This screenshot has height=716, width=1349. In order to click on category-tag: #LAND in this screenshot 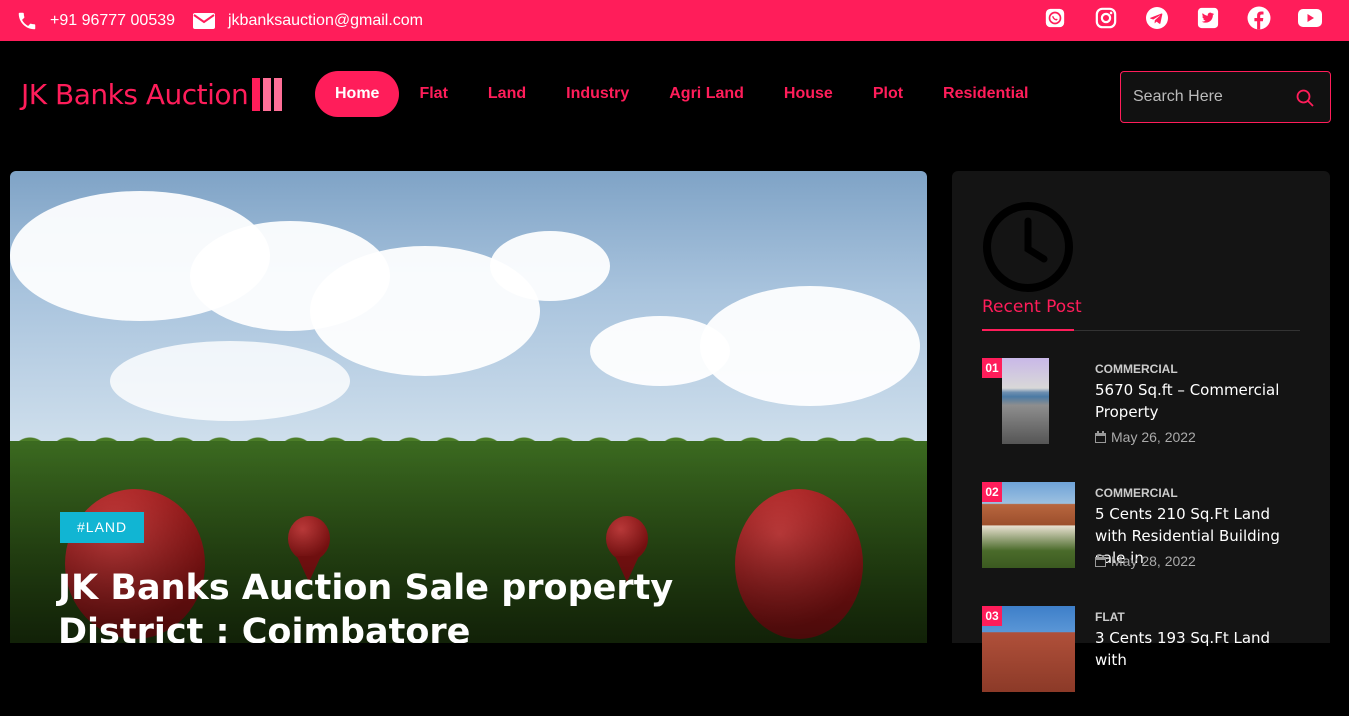, I will do `click(102, 527)`.